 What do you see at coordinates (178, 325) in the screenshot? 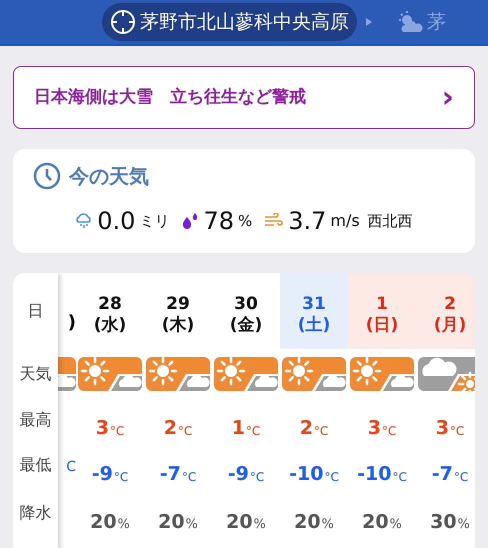
I see `weekday: (木)` at bounding box center [178, 325].